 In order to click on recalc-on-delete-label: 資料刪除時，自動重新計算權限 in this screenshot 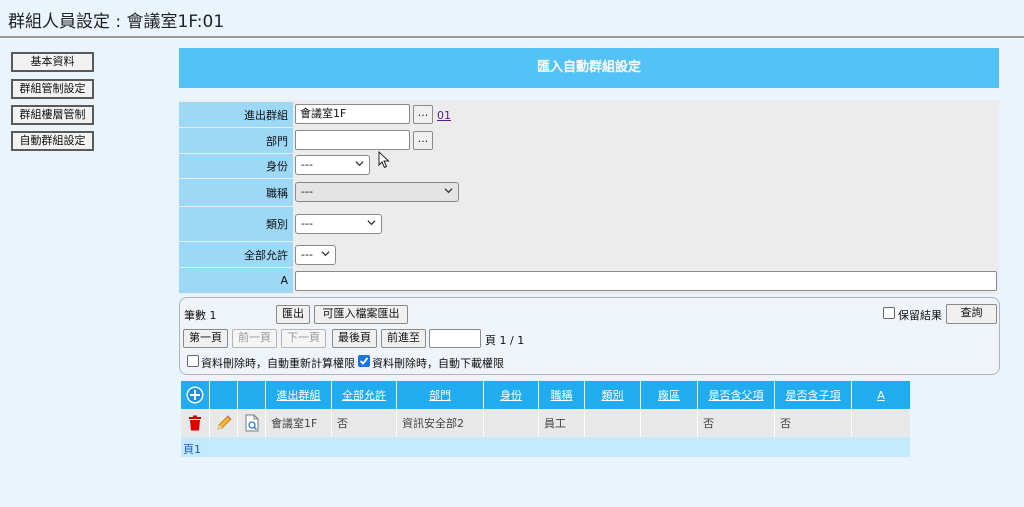, I will do `click(278, 363)`.